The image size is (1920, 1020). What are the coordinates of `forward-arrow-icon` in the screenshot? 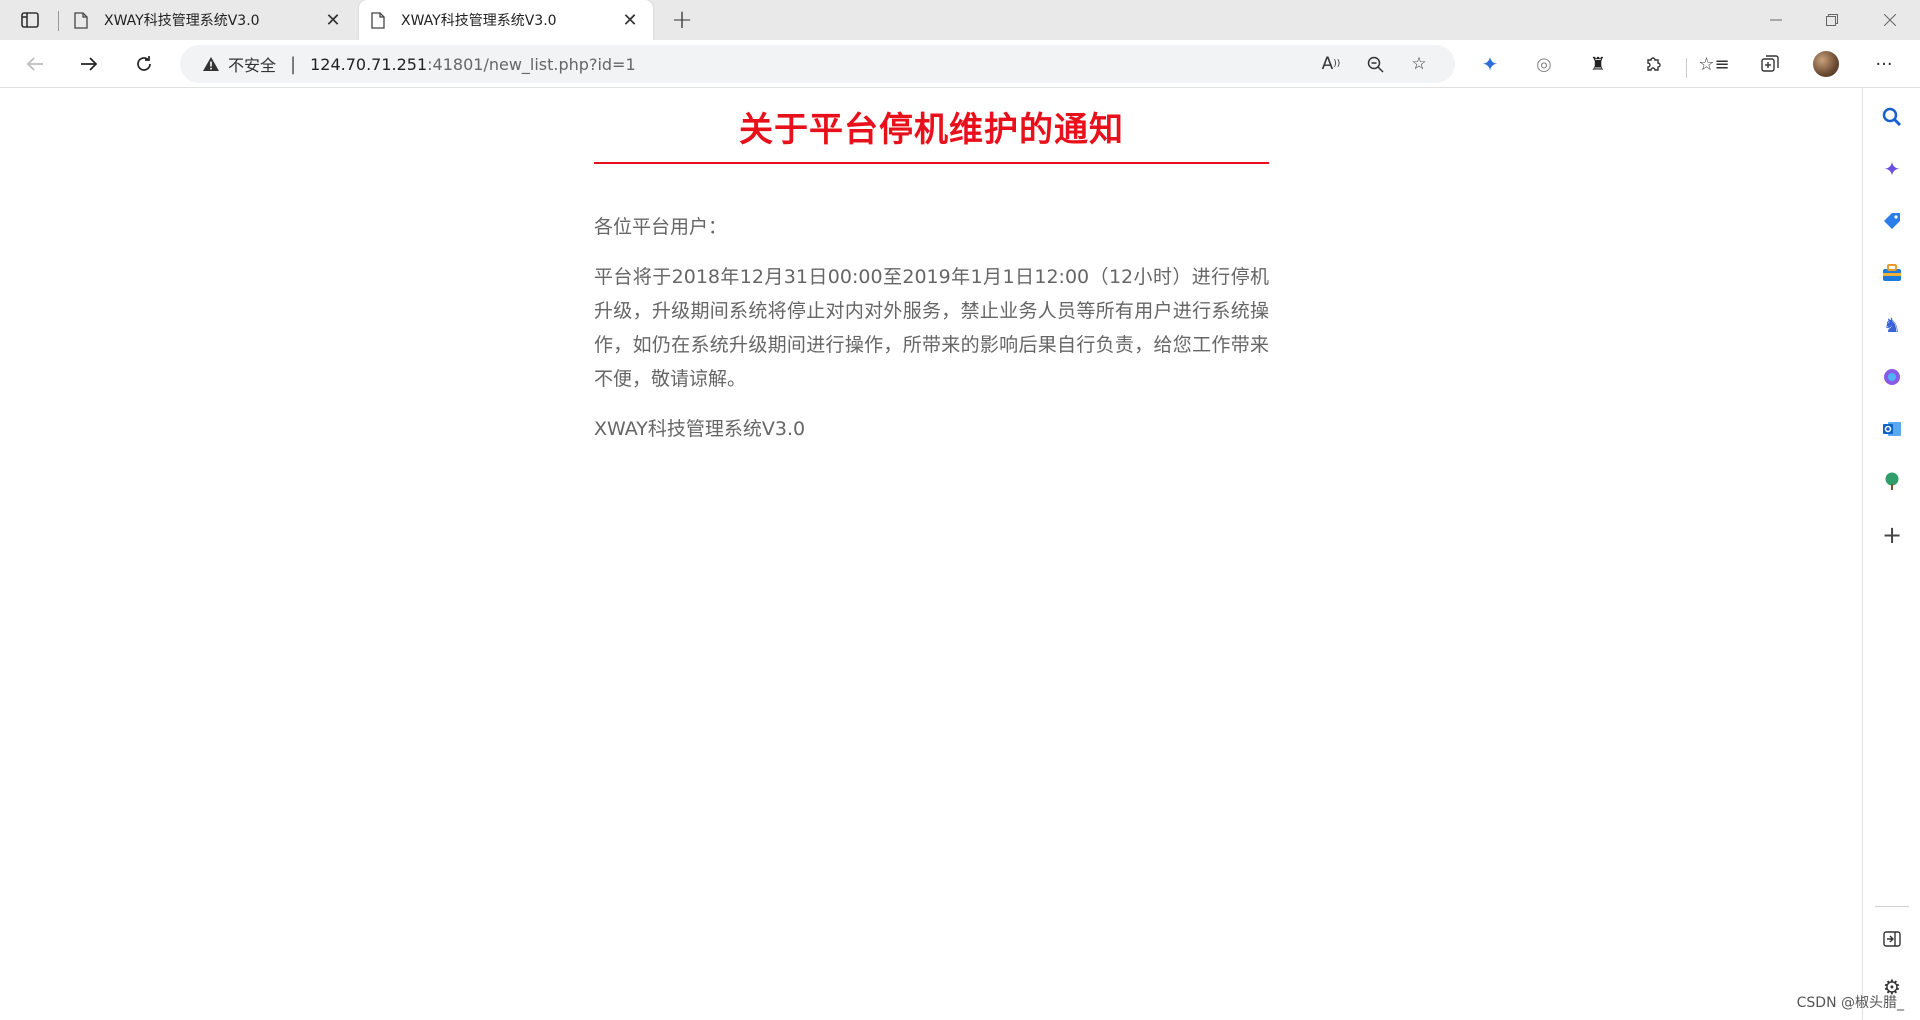 It's located at (89, 64).